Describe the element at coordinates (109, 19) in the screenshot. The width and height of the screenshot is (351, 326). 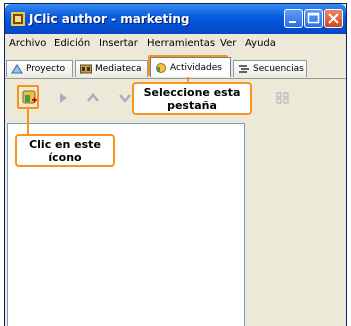
I see `window-title: JClic author - marketing` at that location.